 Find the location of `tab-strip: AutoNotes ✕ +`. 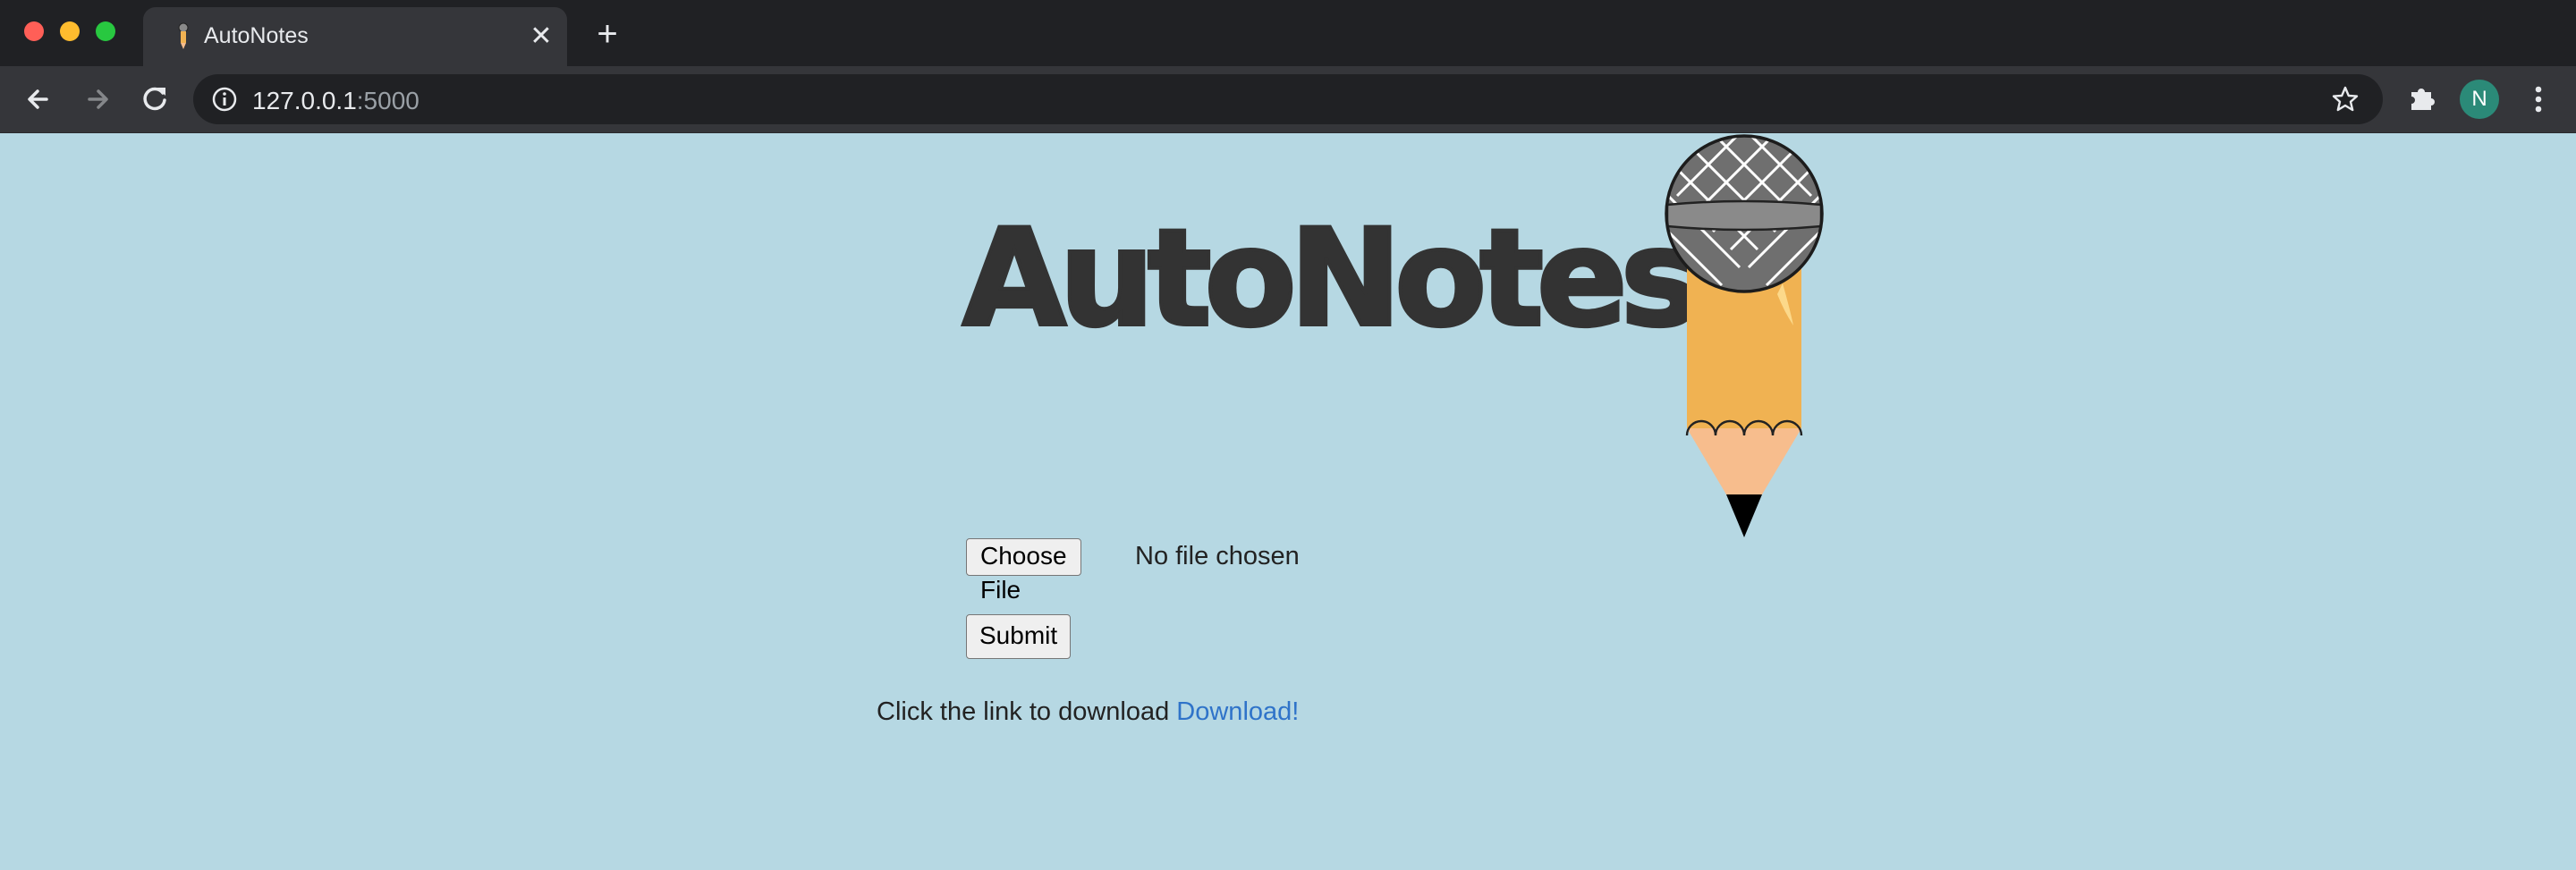

tab-strip: AutoNotes ✕ + is located at coordinates (1288, 33).